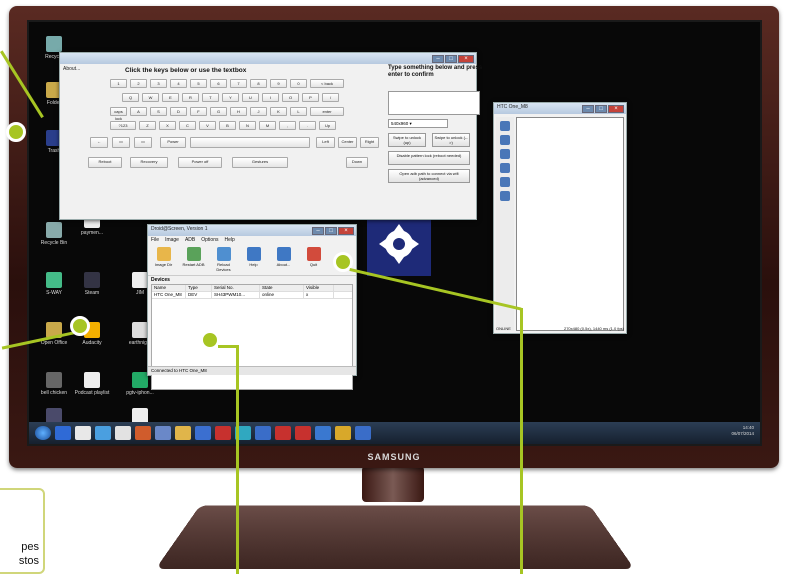 The width and height of the screenshot is (785, 574). I want to click on key-5: 5, so click(198, 83).